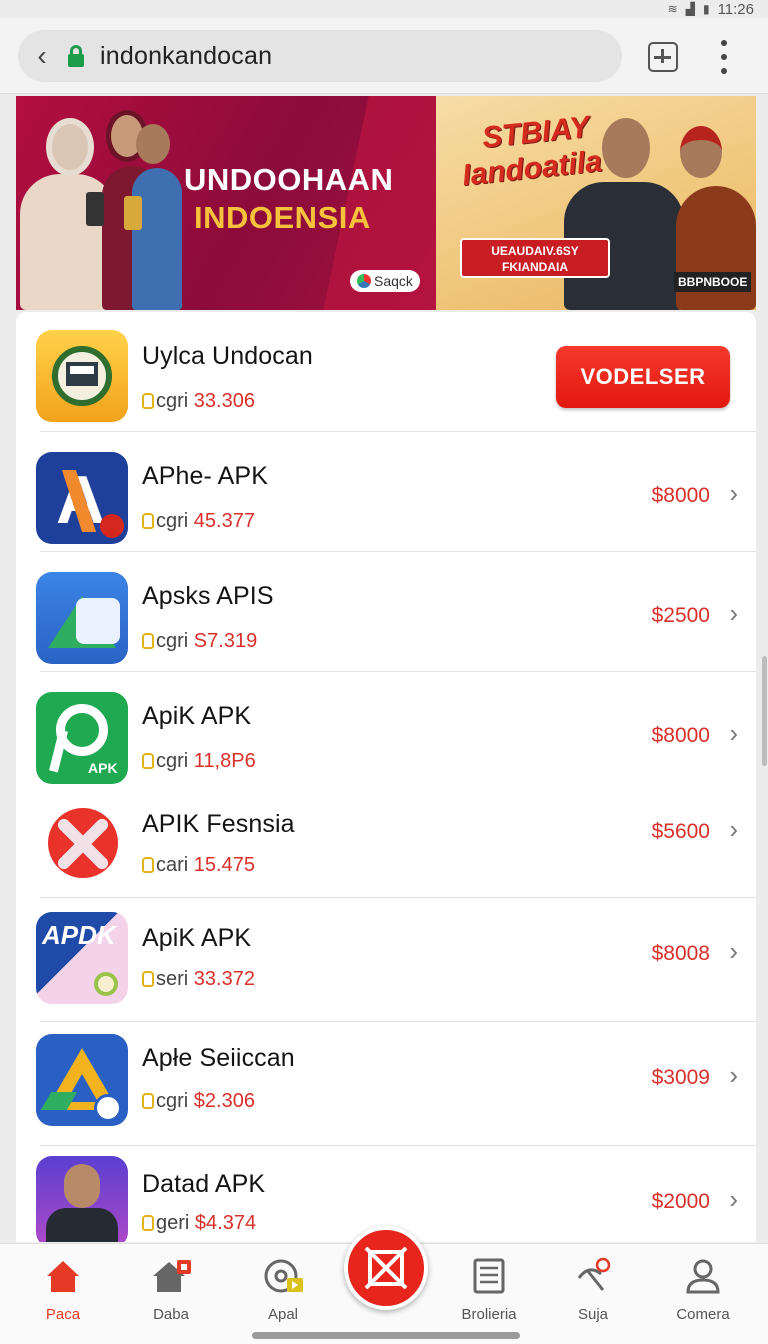 The height and width of the screenshot is (1344, 768). What do you see at coordinates (82, 498) in the screenshot?
I see `letter-a-icon: A` at bounding box center [82, 498].